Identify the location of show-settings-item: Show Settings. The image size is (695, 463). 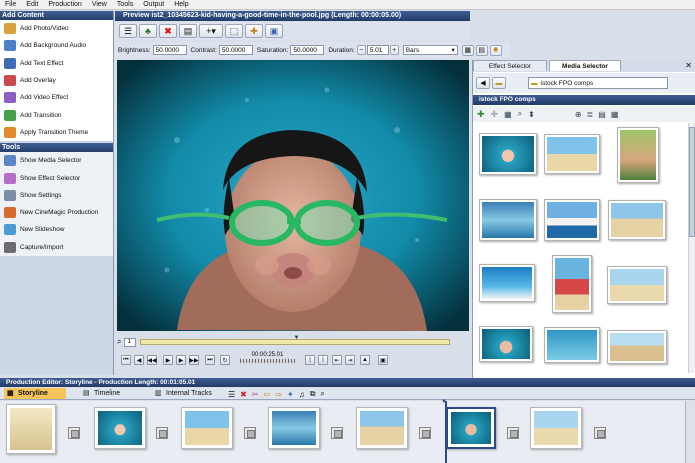
(56, 195).